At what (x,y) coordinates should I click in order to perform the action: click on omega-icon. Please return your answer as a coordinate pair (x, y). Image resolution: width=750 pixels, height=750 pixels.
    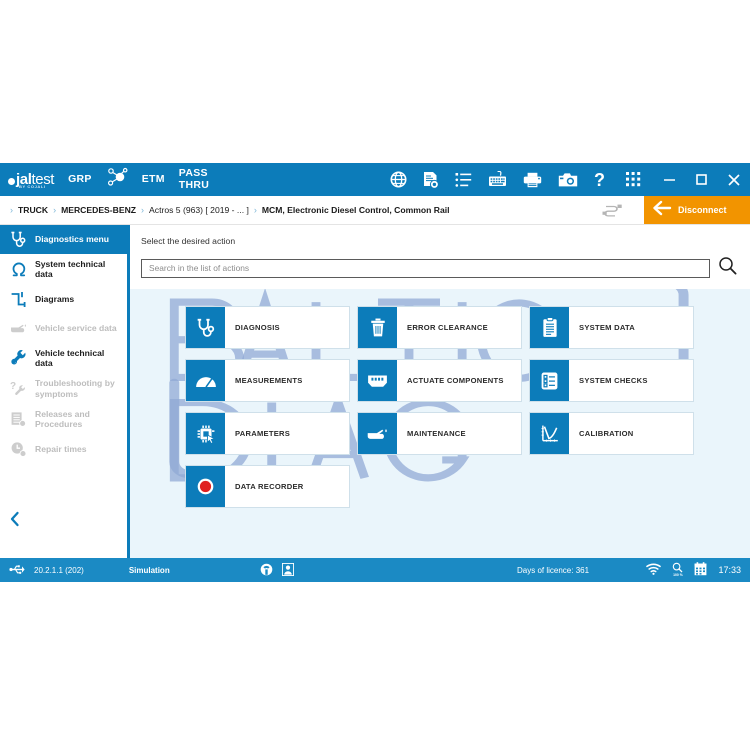
    Looking at the image, I should click on (18, 269).